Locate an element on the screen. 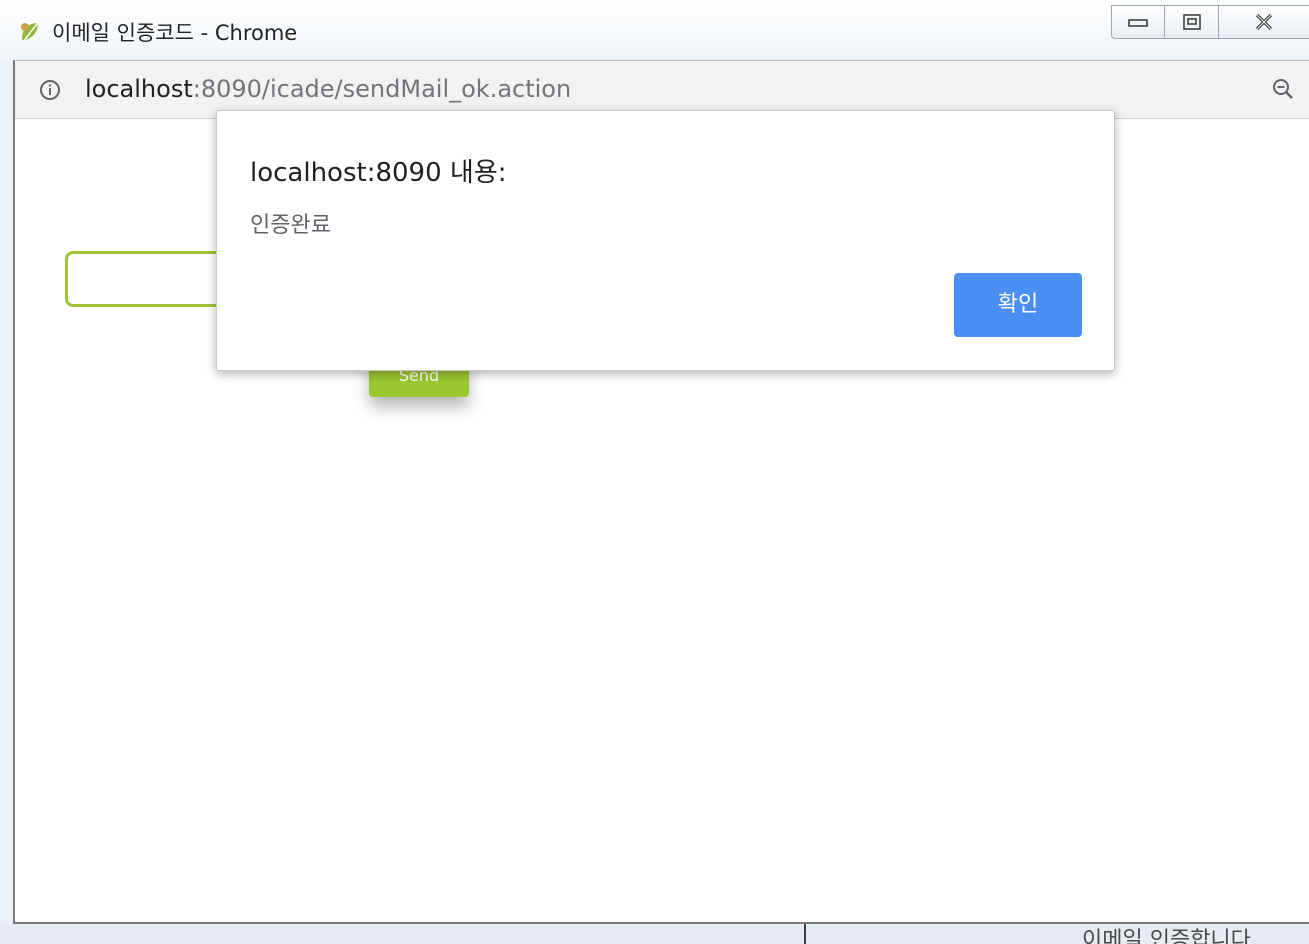  minimize-button is located at coordinates (1138, 22).